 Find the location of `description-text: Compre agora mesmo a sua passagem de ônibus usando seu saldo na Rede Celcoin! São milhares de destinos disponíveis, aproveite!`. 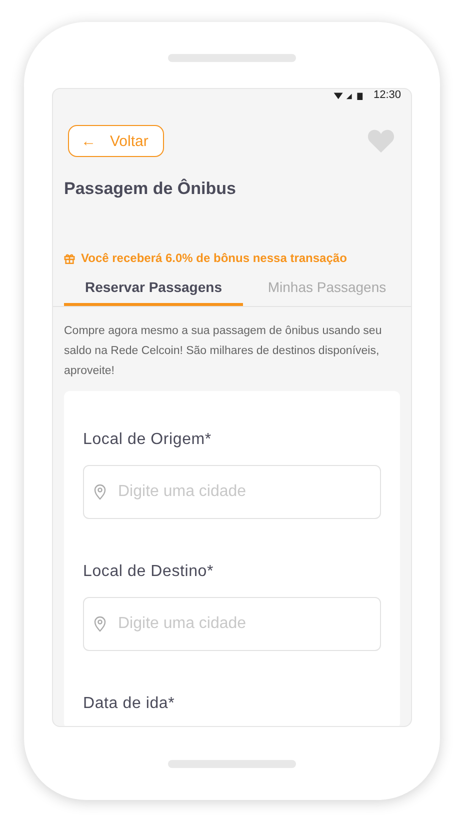

description-text: Compre agora mesmo a sua passagem de ônibus usando seu saldo na Rede Celcoin! São milhares de destinos disponíveis, aproveite! is located at coordinates (223, 351).